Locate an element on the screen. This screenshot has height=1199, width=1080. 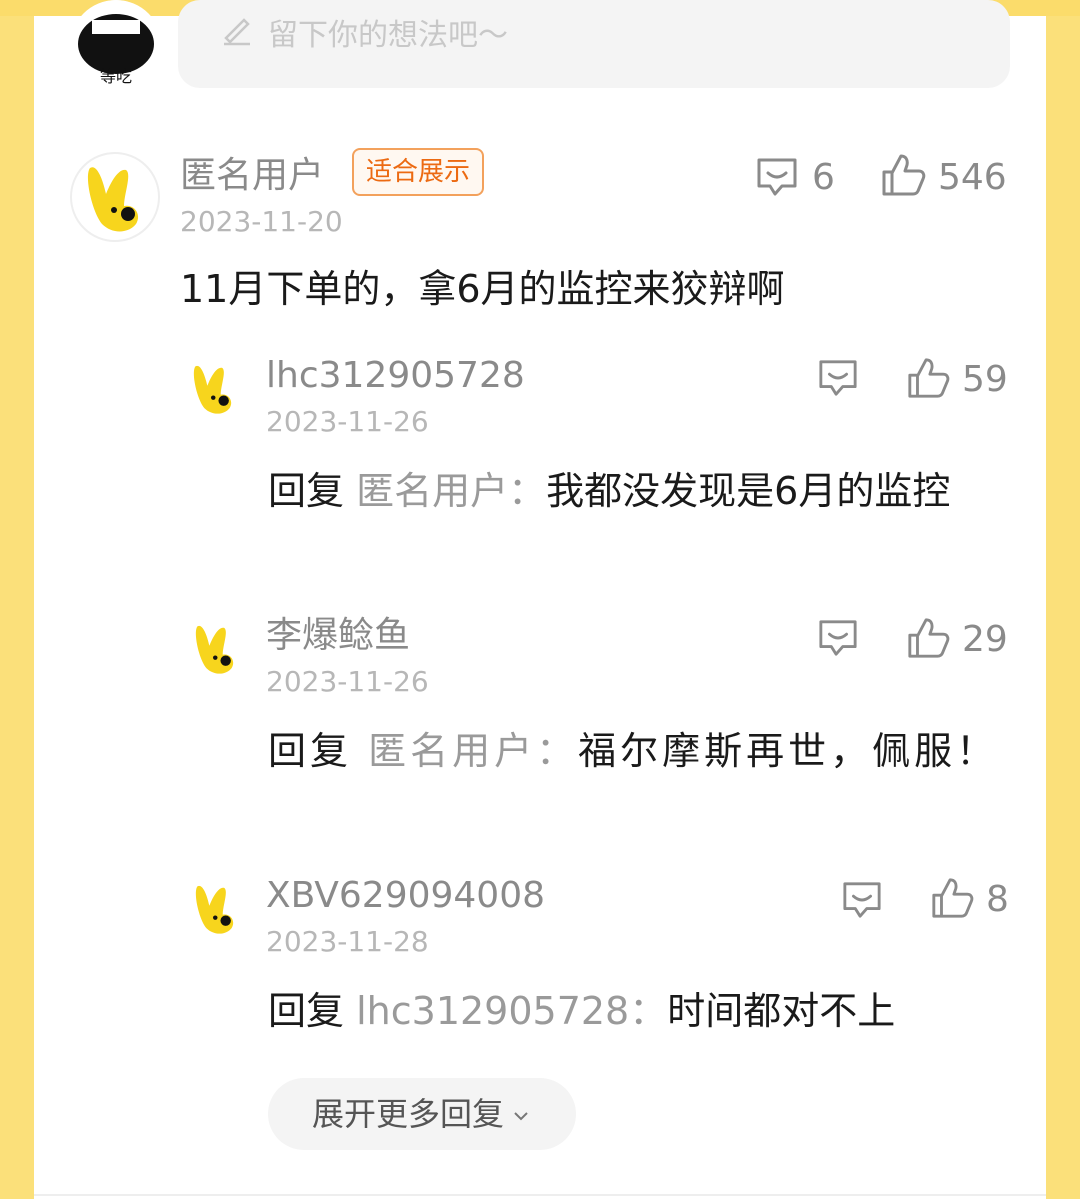
reply-text: 回复 匿名用户：福尔摩斯再世，佩服！ is located at coordinates (638, 751).